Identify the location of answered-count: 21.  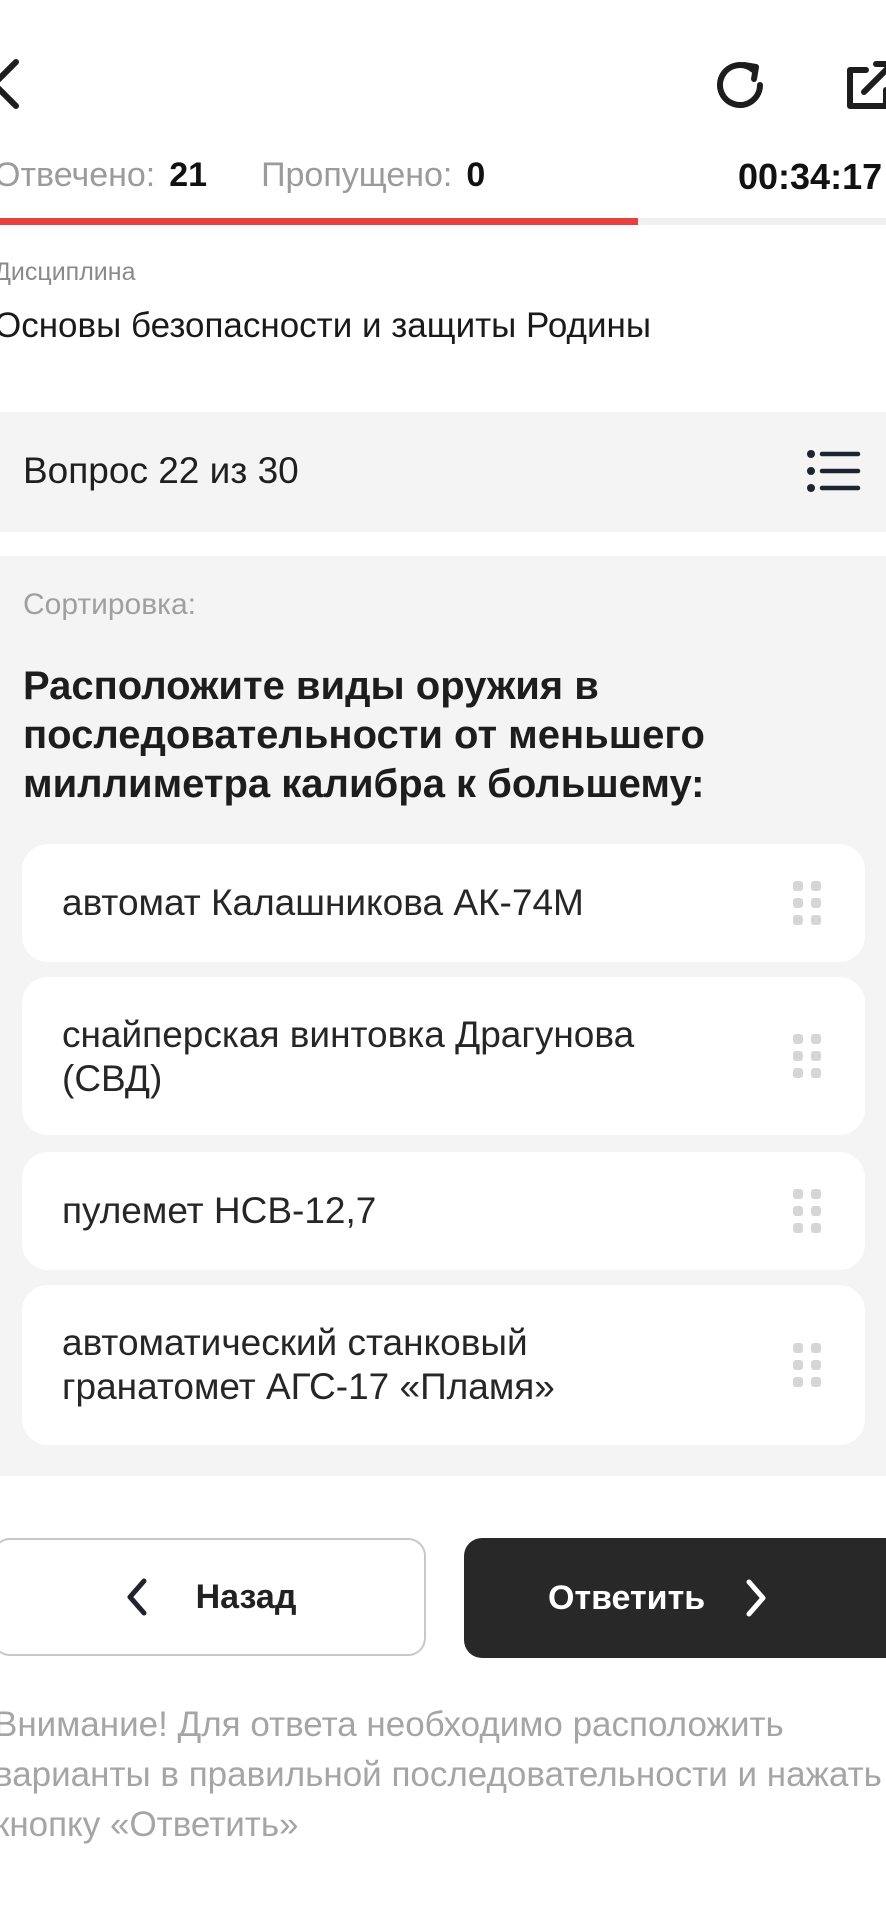
(188, 175).